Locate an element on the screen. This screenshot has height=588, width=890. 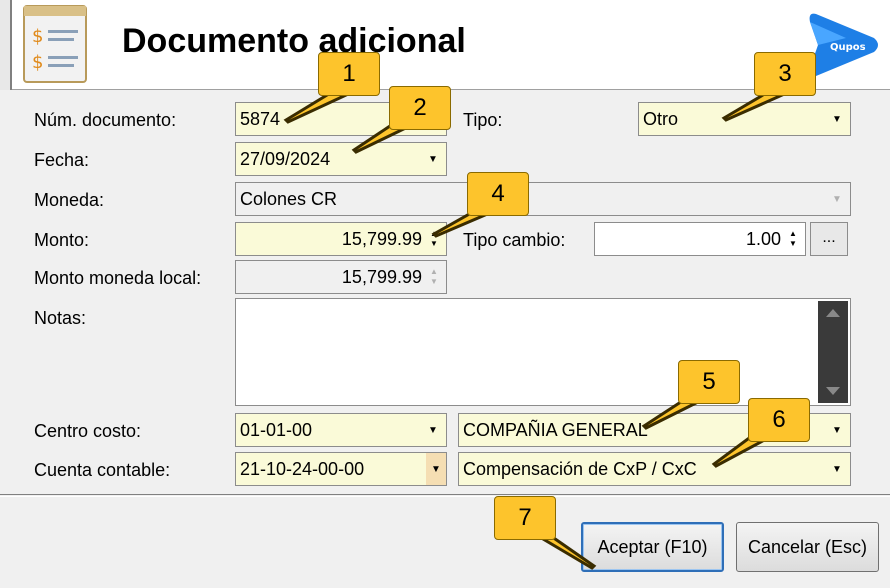
centro-costo-code: 01-01-00 is located at coordinates (276, 429).